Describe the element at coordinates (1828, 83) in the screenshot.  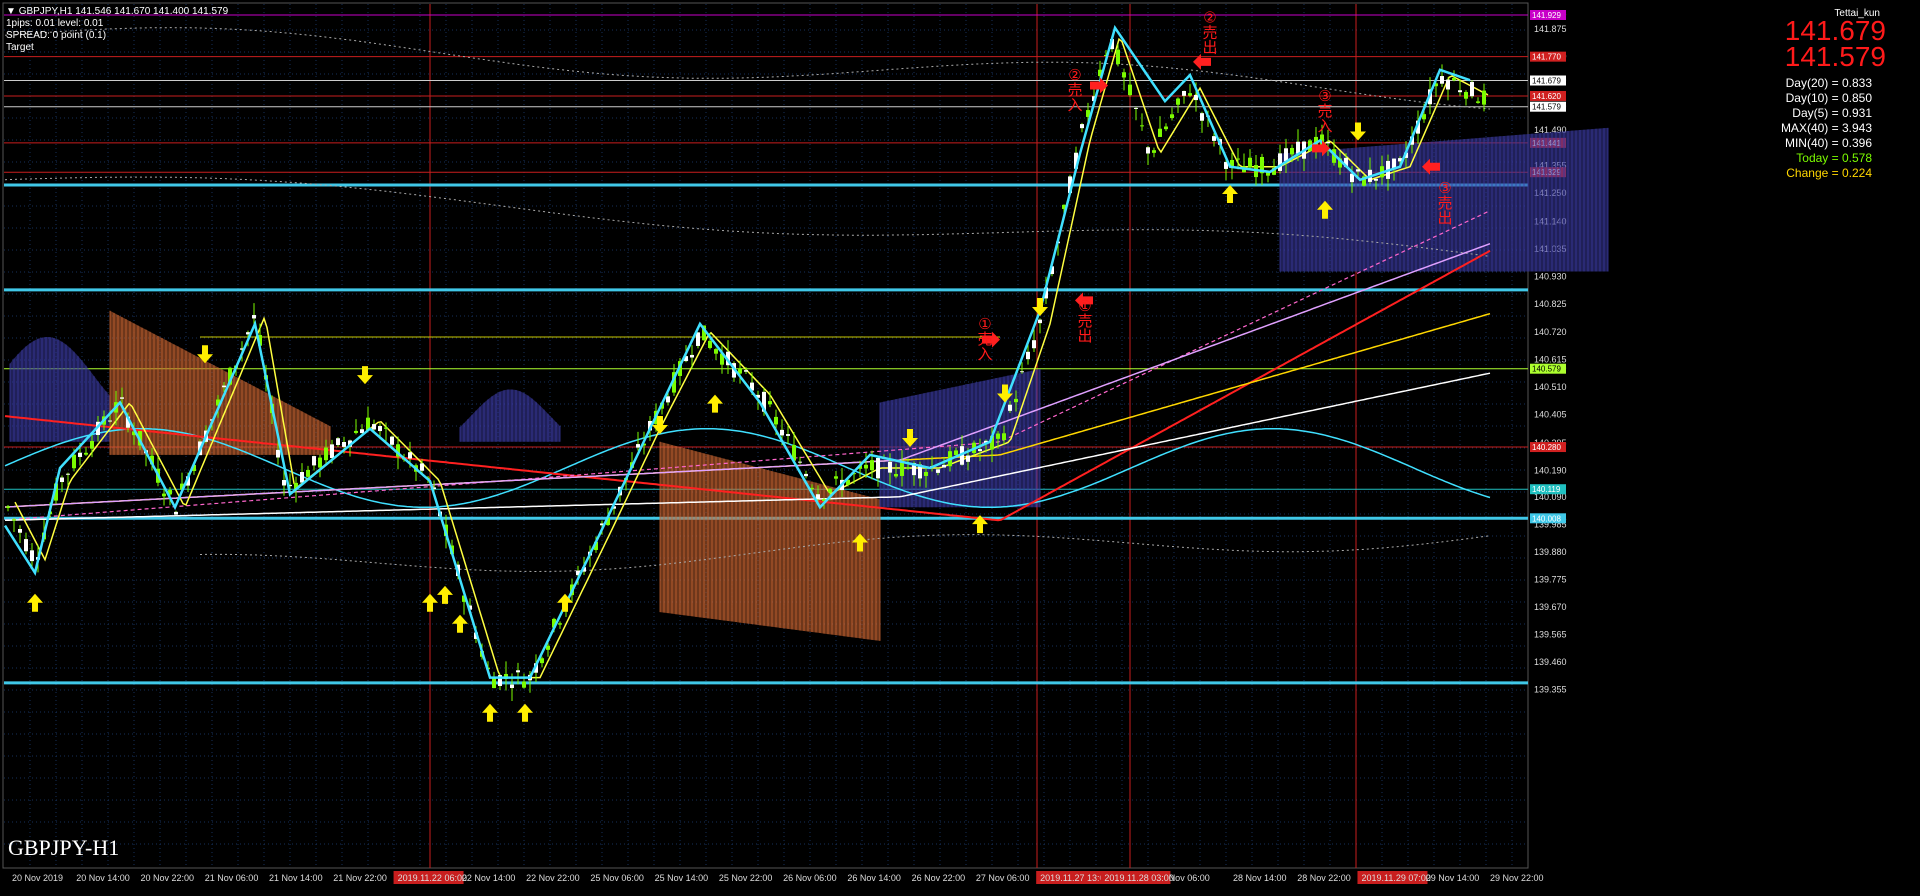
I see `stat-line: Day(20) = 0.833` at that location.